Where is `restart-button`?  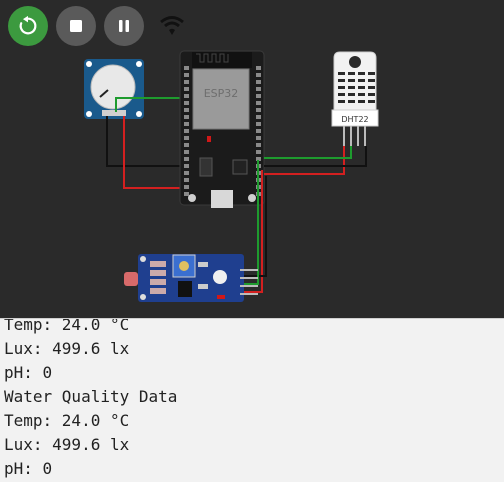
restart-button is located at coordinates (28, 26).